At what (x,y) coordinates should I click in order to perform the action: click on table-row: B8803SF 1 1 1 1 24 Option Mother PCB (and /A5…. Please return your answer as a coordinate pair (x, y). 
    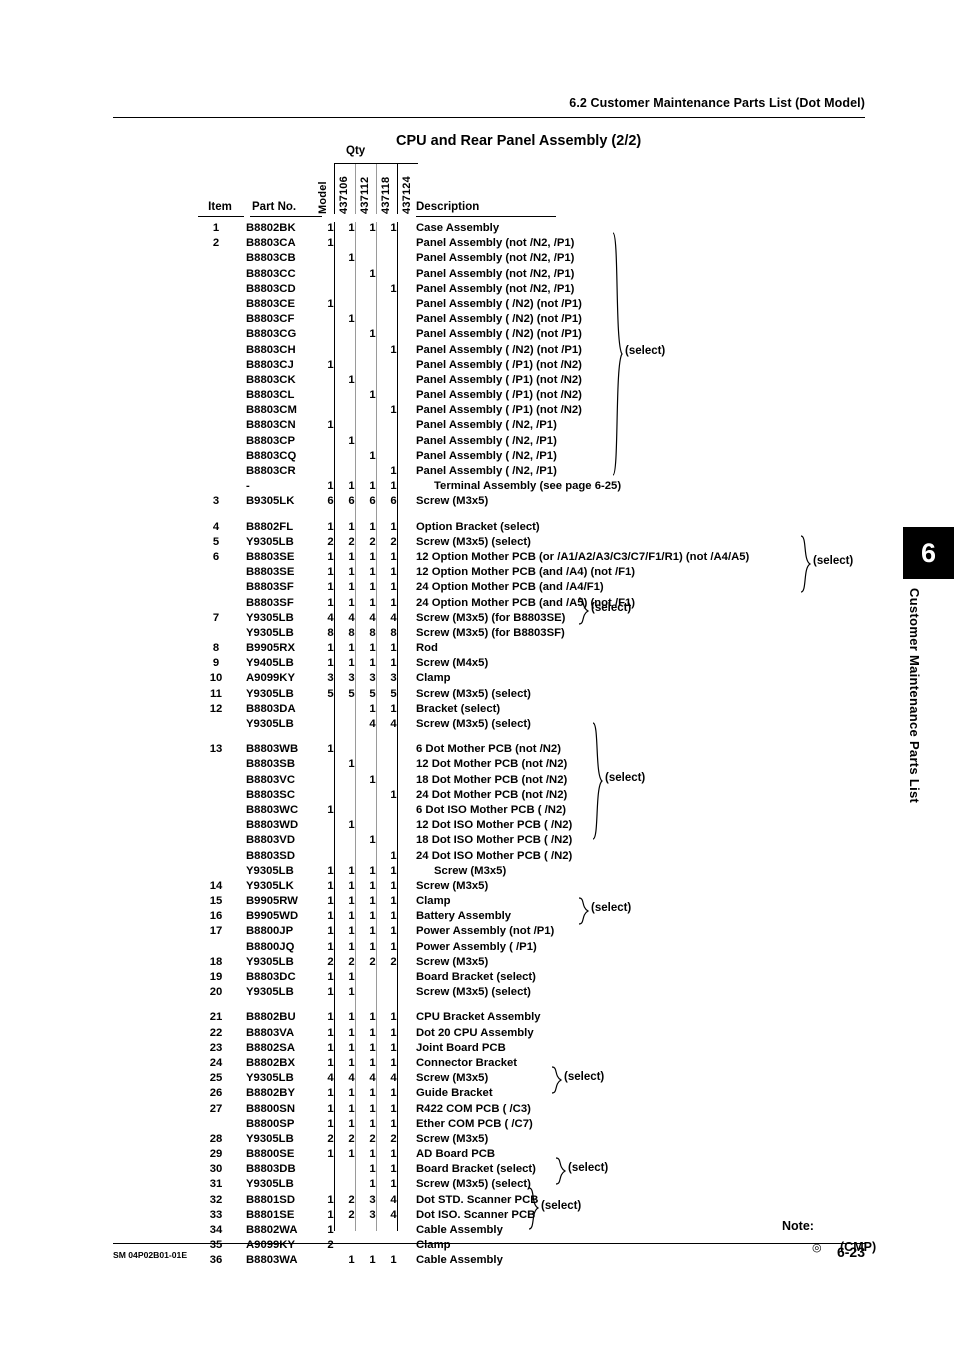
    Looking at the image, I should click on (477, 604).